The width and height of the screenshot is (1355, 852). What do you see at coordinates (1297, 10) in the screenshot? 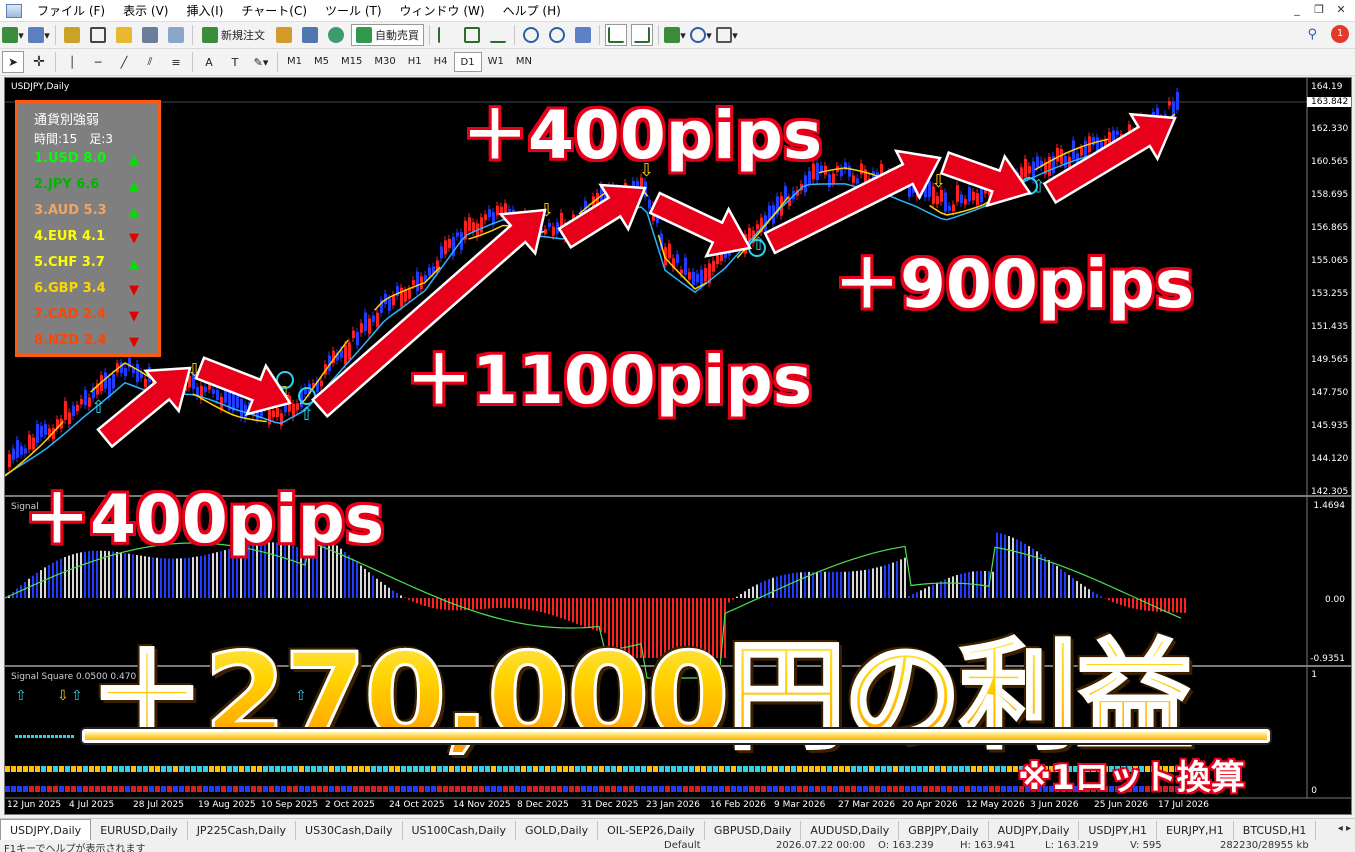
I see `minimize-icon: _` at bounding box center [1297, 10].